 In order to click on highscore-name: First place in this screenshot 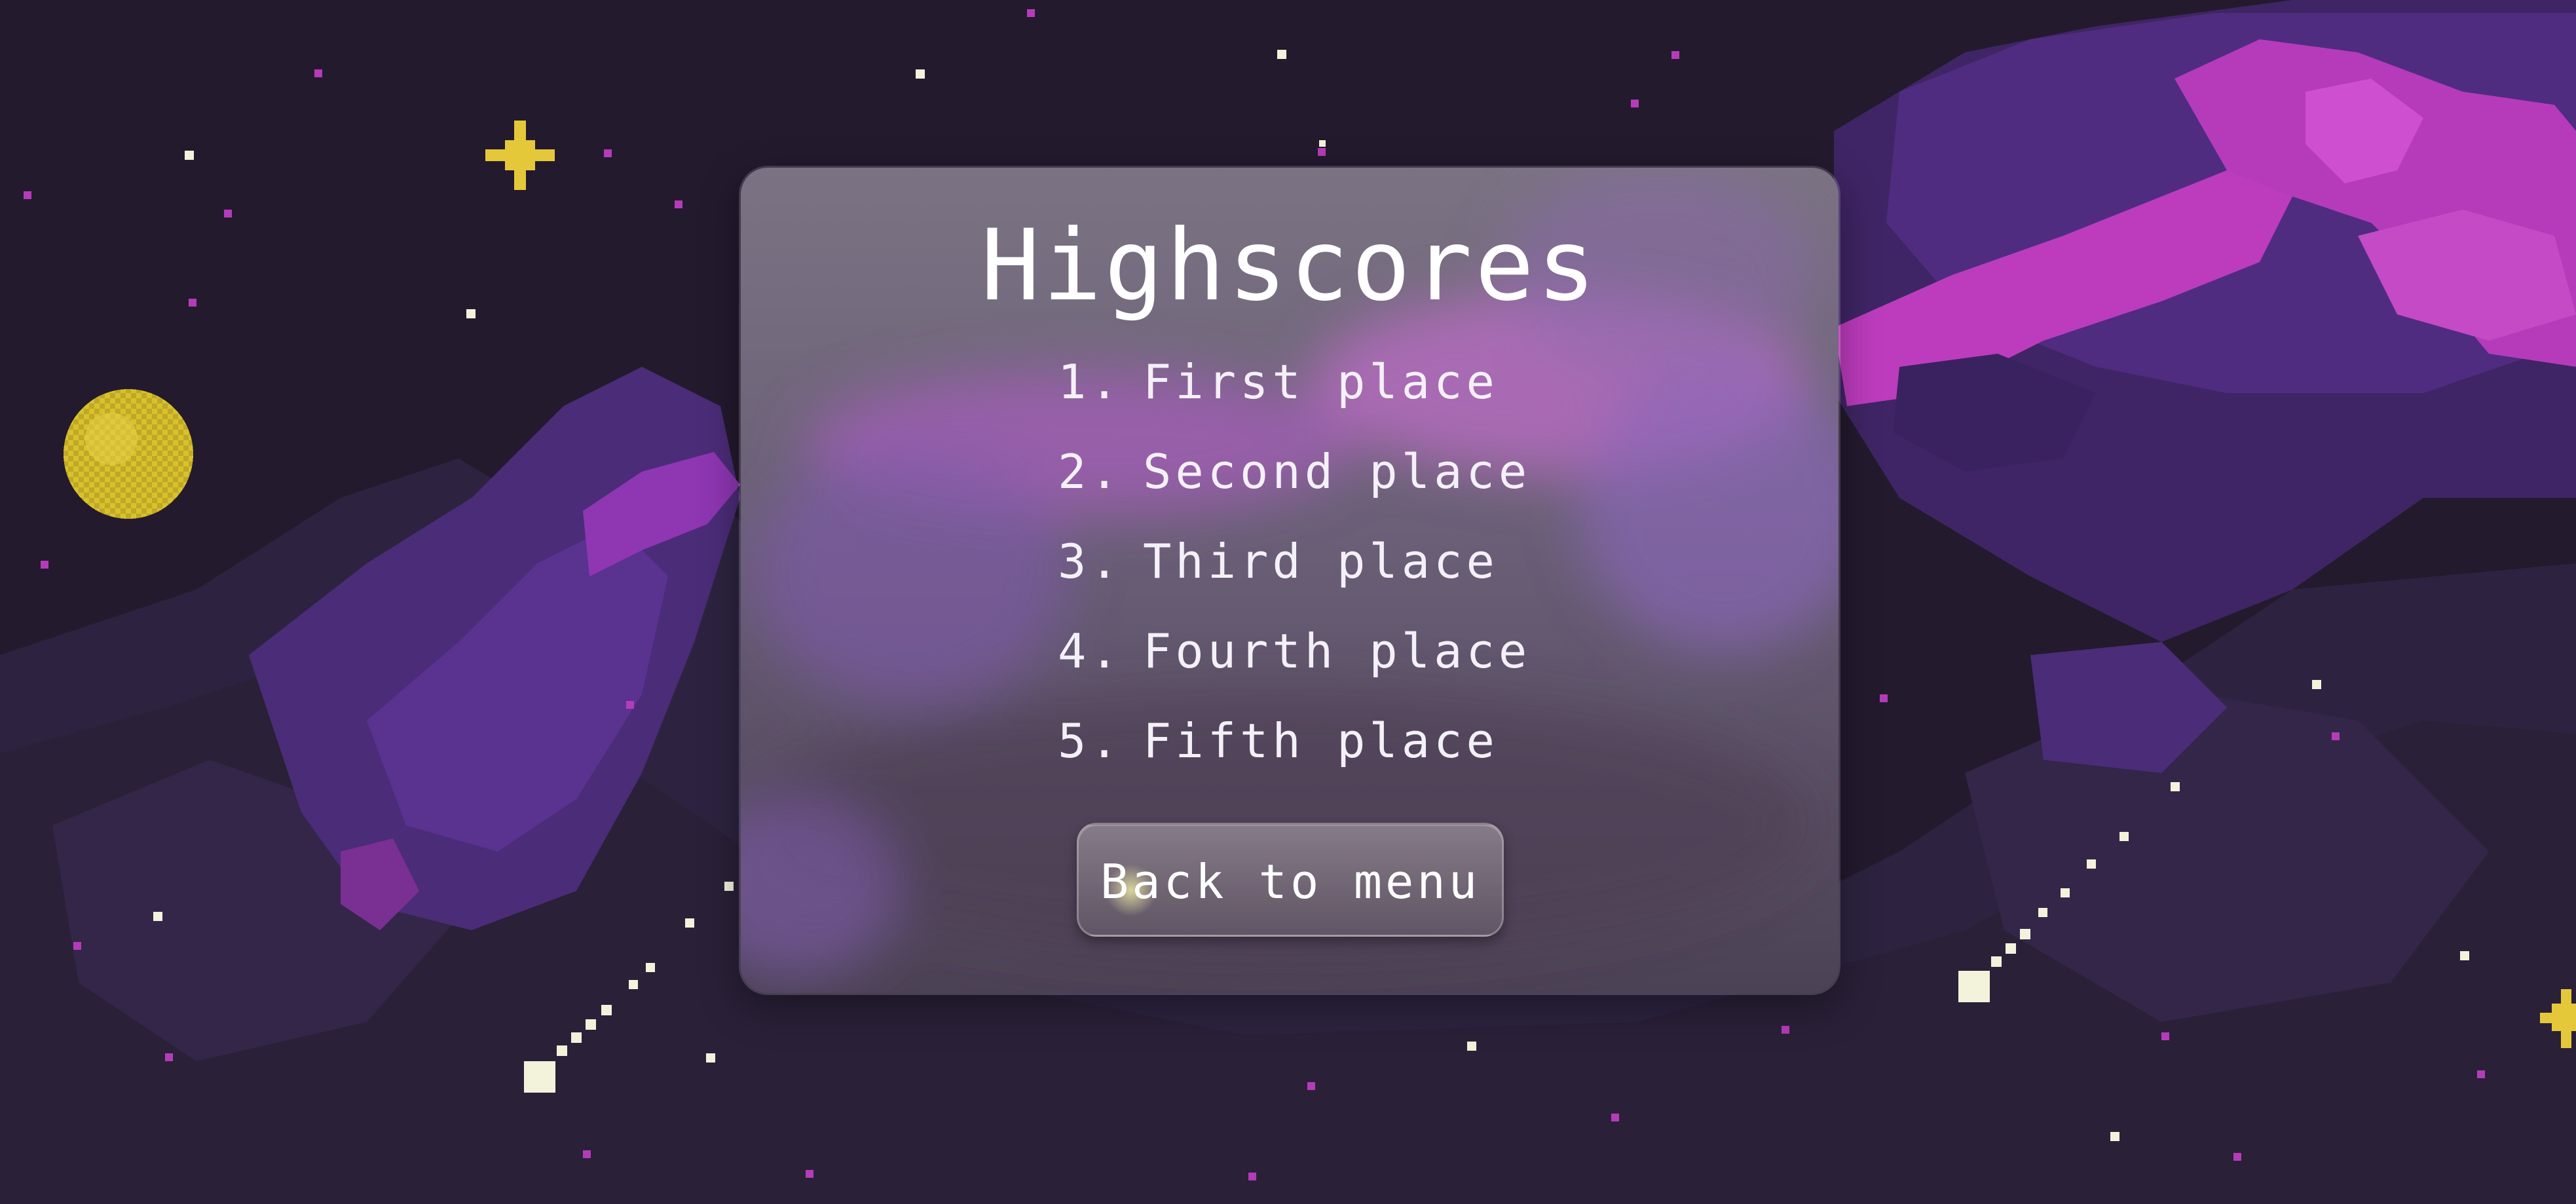, I will do `click(1321, 381)`.